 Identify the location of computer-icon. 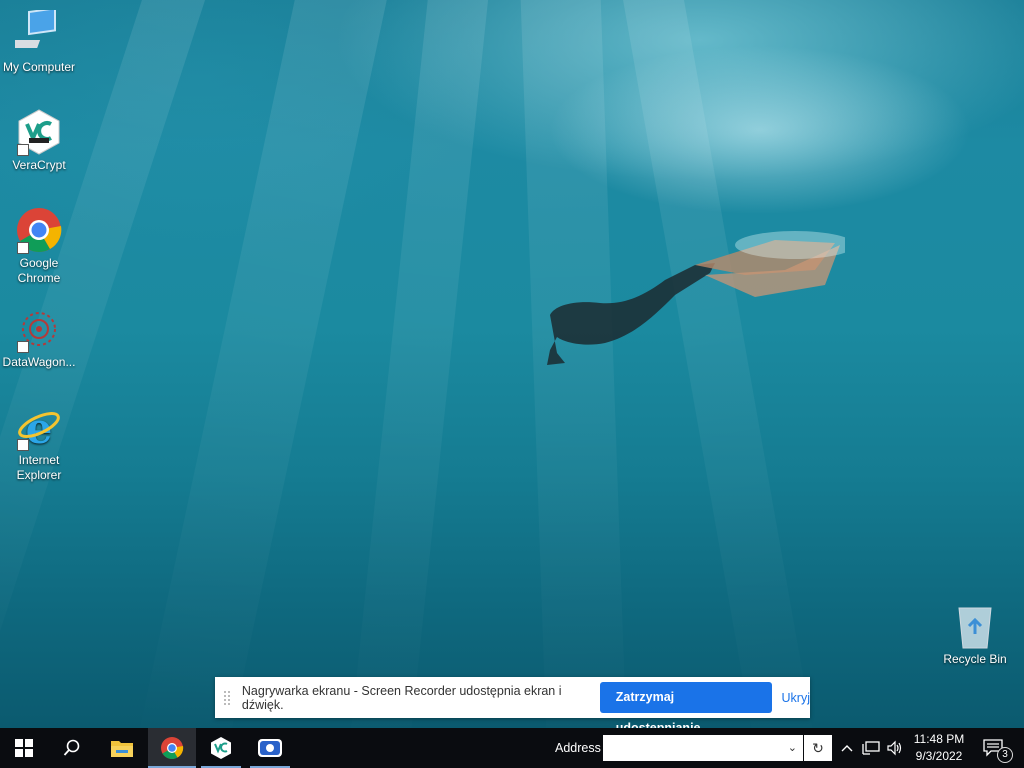
(37, 32).